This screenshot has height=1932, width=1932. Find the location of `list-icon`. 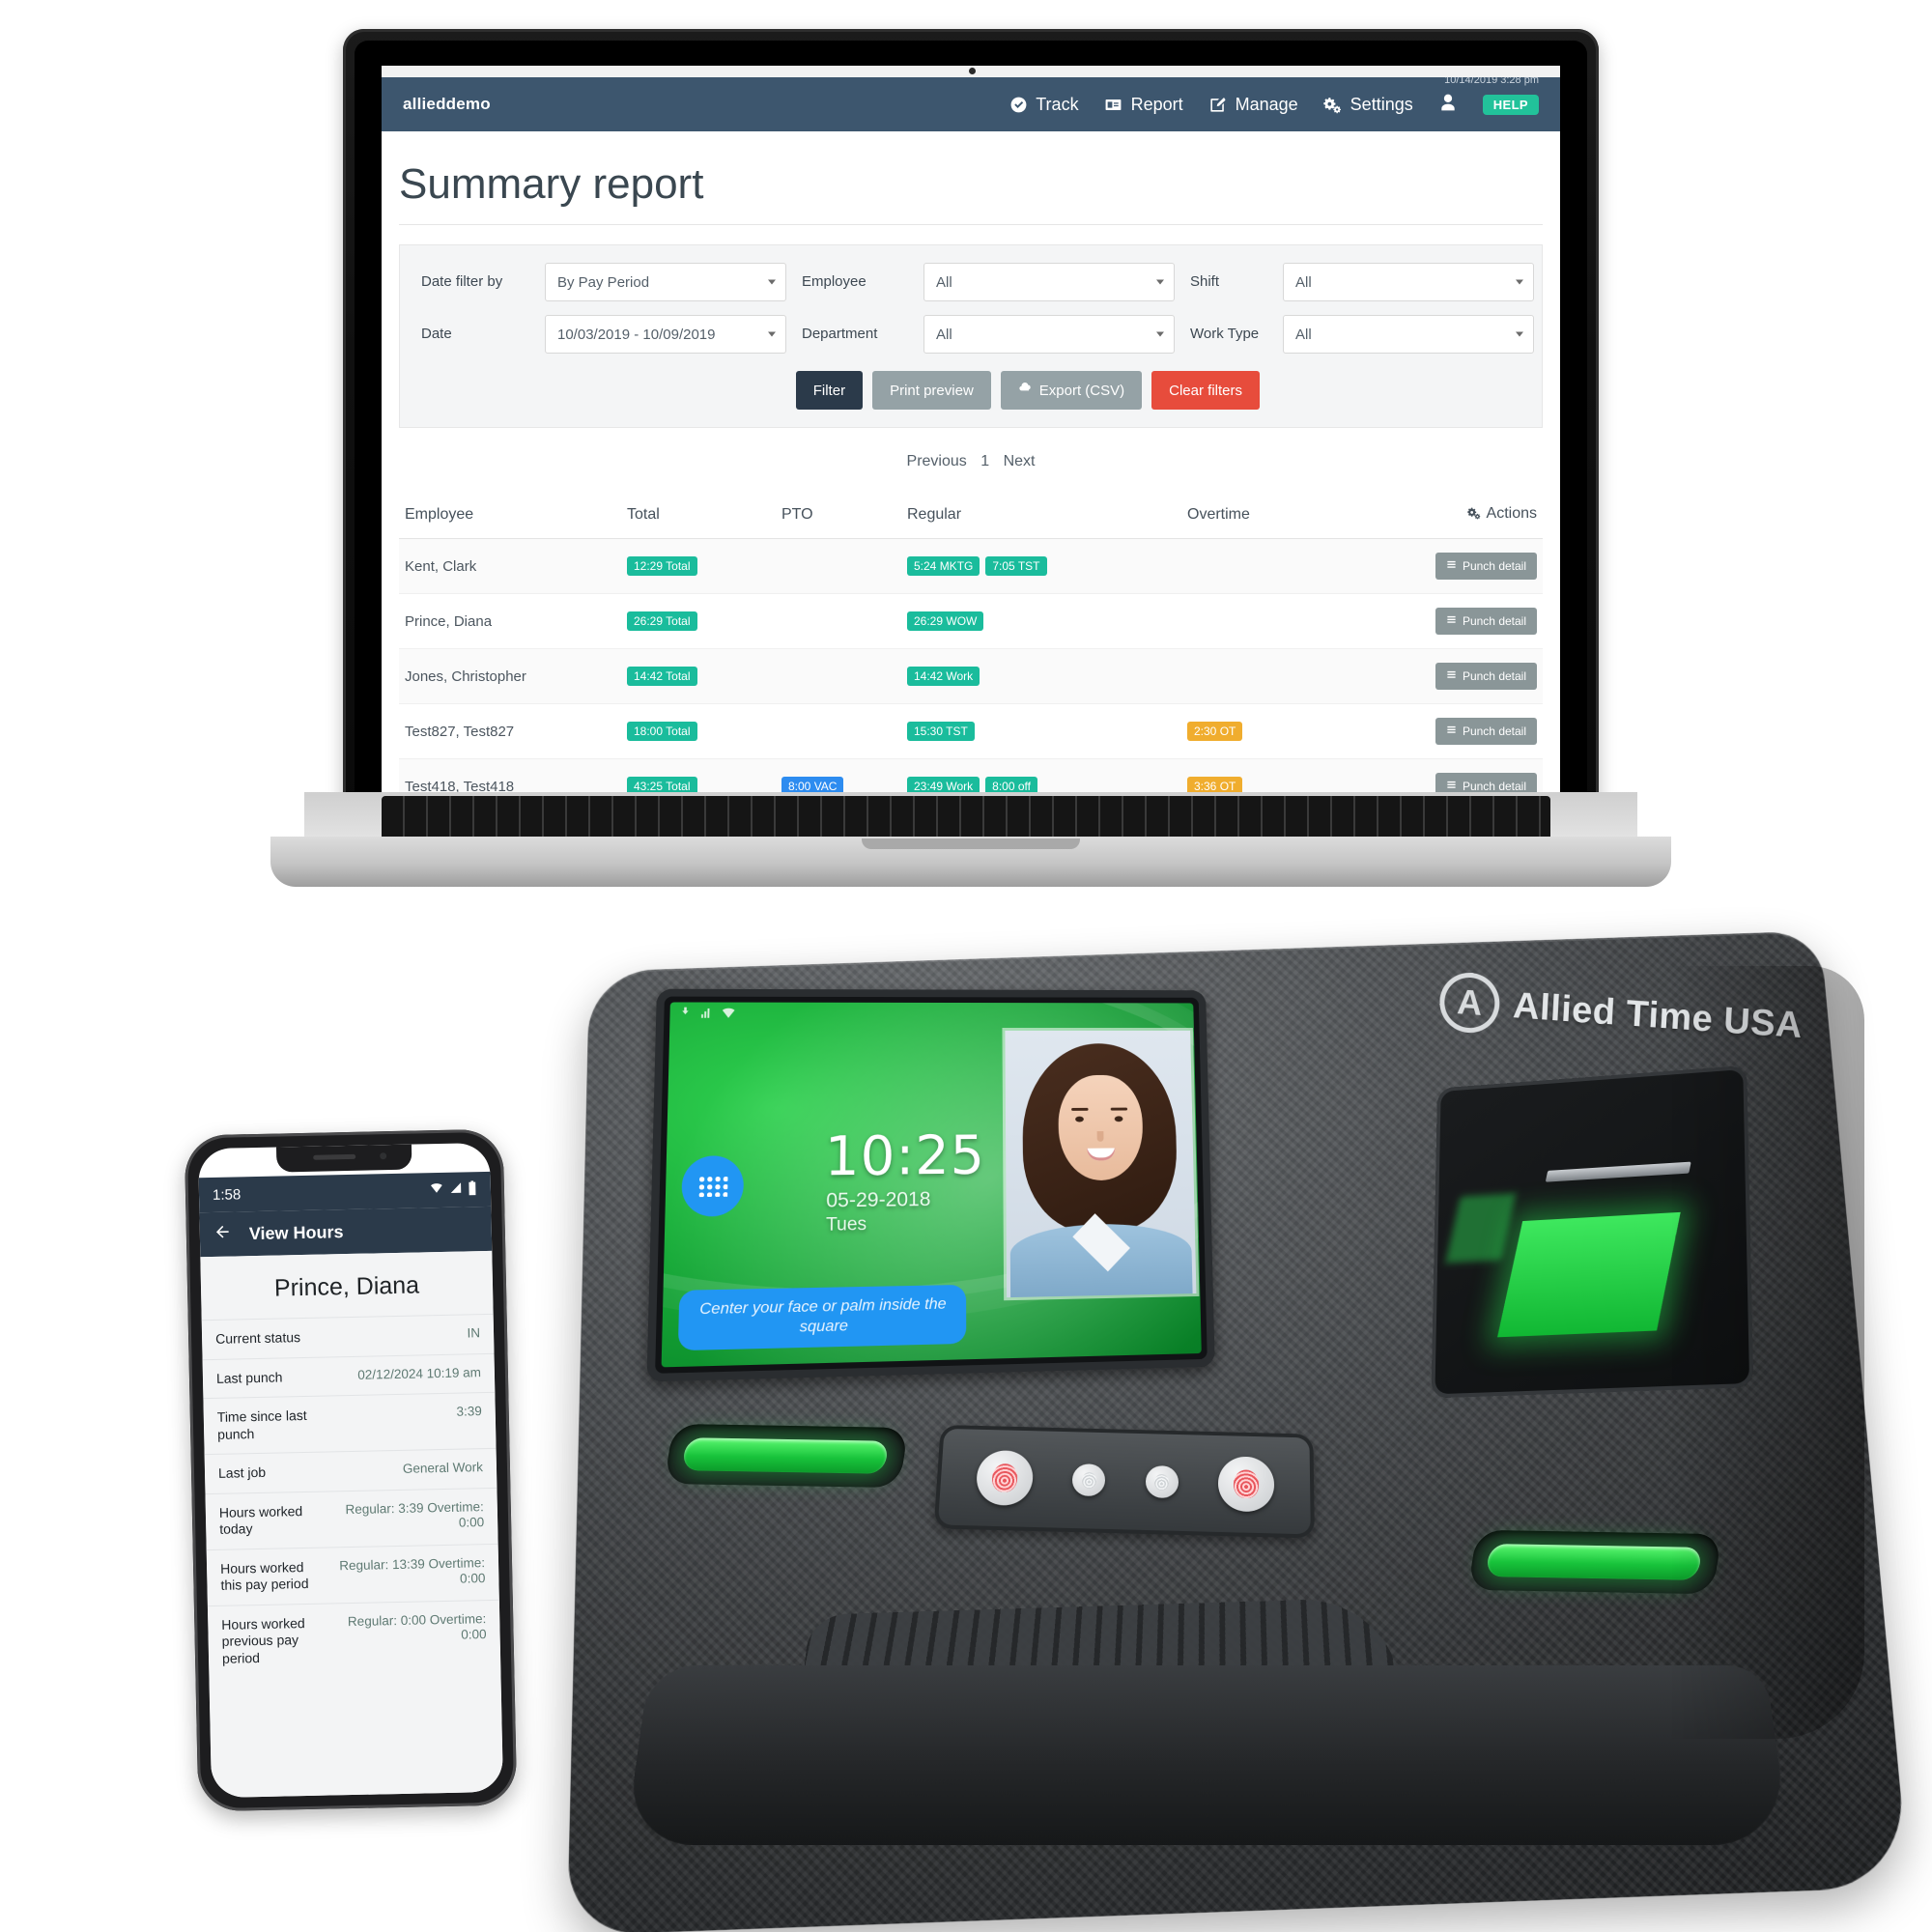

list-icon is located at coordinates (1451, 731).